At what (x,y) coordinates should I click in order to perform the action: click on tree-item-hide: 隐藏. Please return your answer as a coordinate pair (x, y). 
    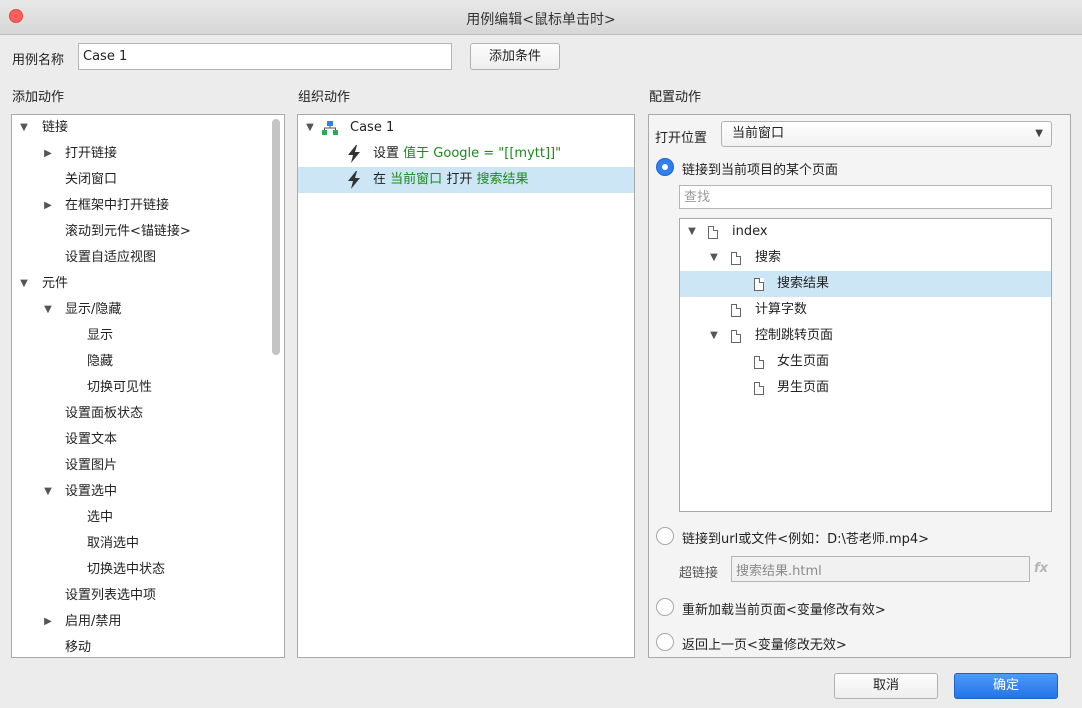
    Looking at the image, I should click on (148, 362).